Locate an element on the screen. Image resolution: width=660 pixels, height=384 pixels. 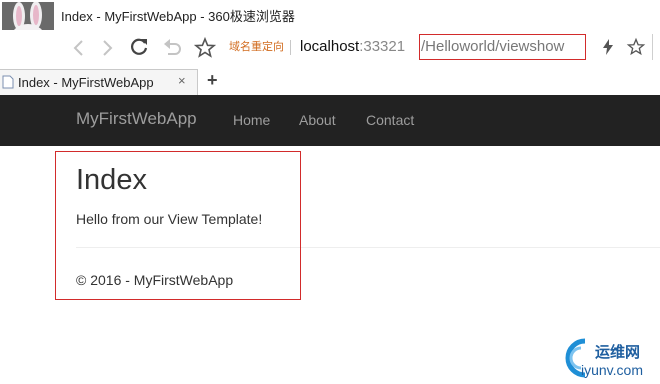
url-path-highlight is located at coordinates (502, 47).